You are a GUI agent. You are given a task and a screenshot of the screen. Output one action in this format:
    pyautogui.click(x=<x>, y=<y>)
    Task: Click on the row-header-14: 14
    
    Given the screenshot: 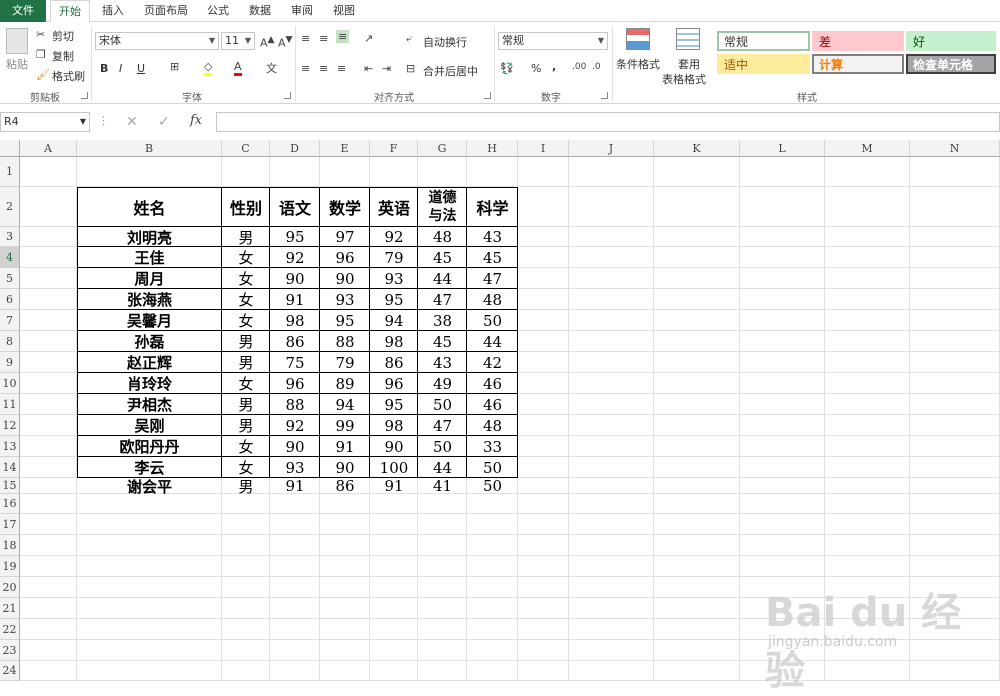 What is the action you would take?
    pyautogui.click(x=10, y=467)
    